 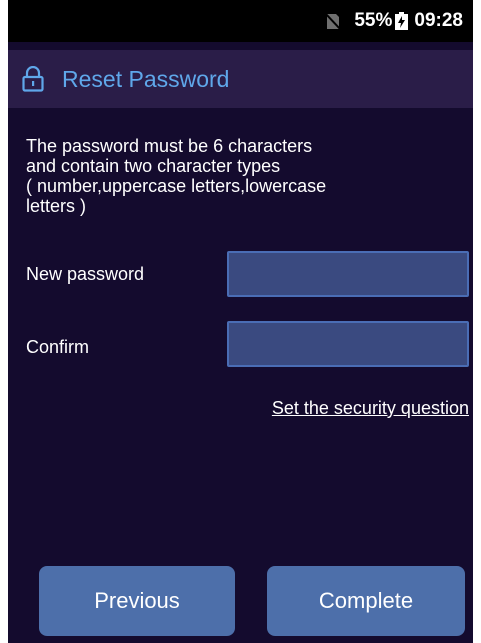 What do you see at coordinates (58, 347) in the screenshot?
I see `confirm-label: Confirm` at bounding box center [58, 347].